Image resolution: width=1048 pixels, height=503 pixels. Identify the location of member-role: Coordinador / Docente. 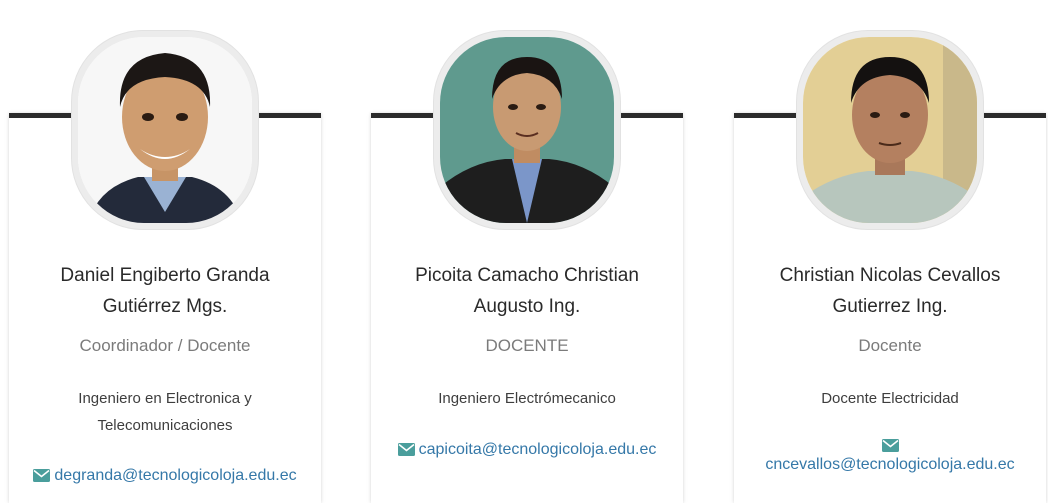
(165, 345).